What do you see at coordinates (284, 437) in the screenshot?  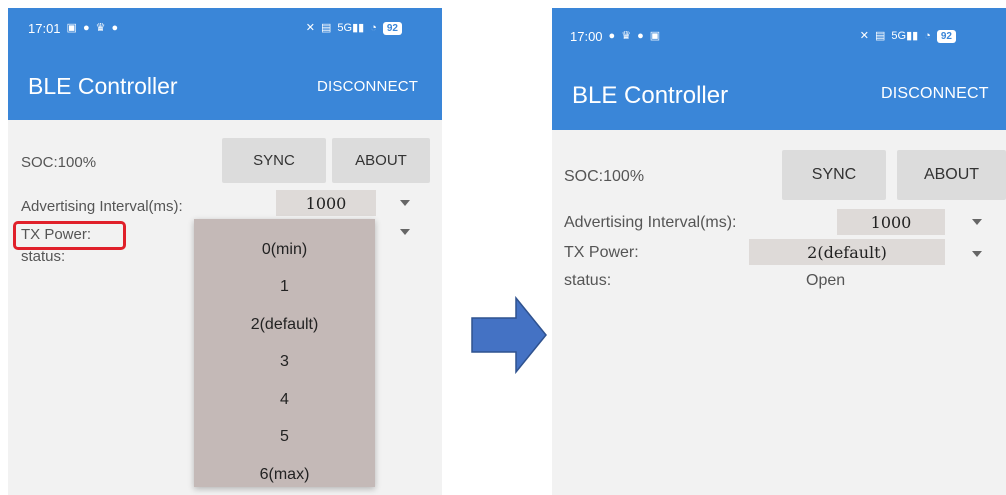 I see `dropdown-option: 5` at bounding box center [284, 437].